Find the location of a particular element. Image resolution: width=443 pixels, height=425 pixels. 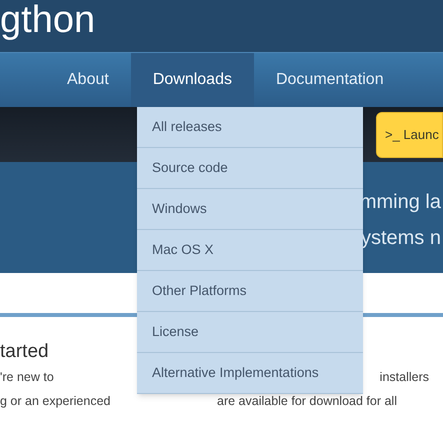

menu-item: License is located at coordinates (250, 332).